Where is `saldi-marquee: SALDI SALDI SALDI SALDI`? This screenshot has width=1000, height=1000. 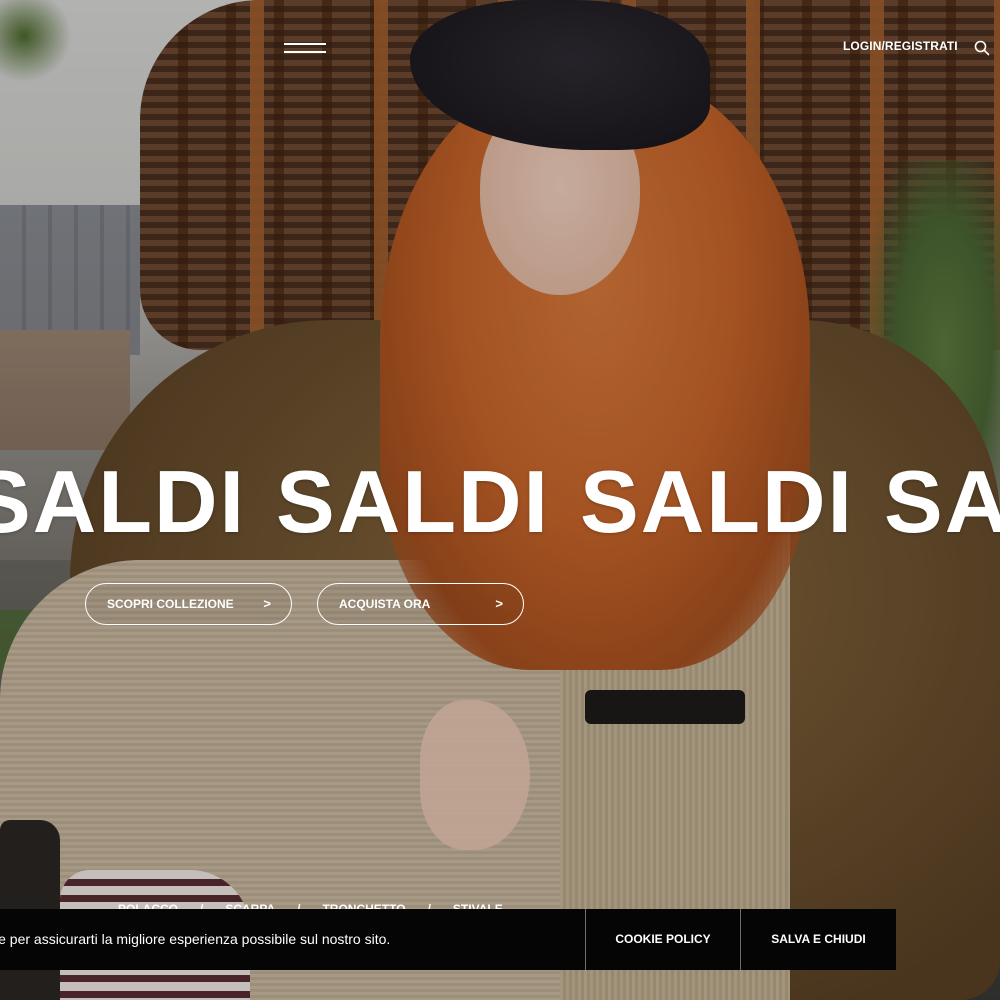
saldi-marquee: SALDI SALDI SALDI SALDI is located at coordinates (500, 502).